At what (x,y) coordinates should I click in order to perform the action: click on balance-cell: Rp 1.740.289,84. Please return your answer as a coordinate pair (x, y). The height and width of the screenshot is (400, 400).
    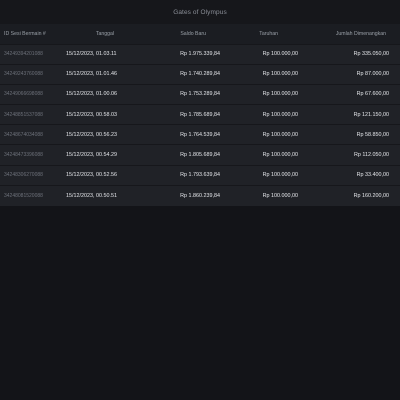
    Looking at the image, I should click on (200, 74).